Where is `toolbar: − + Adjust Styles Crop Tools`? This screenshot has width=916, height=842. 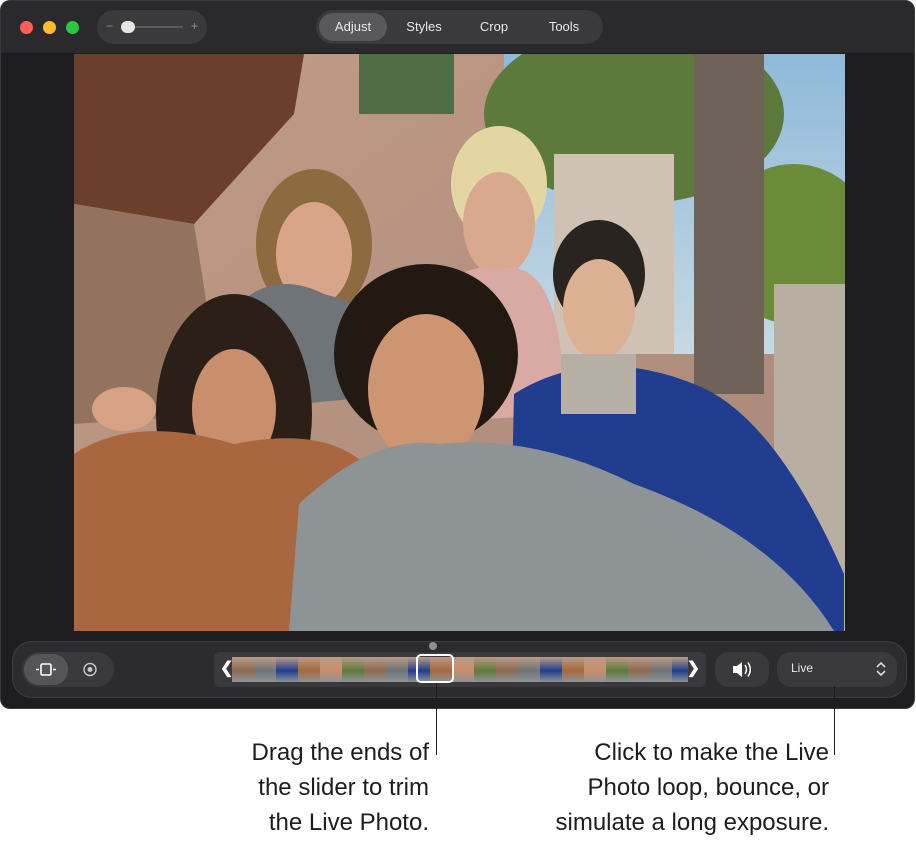
toolbar: − + Adjust Styles Crop Tools is located at coordinates (457, 27).